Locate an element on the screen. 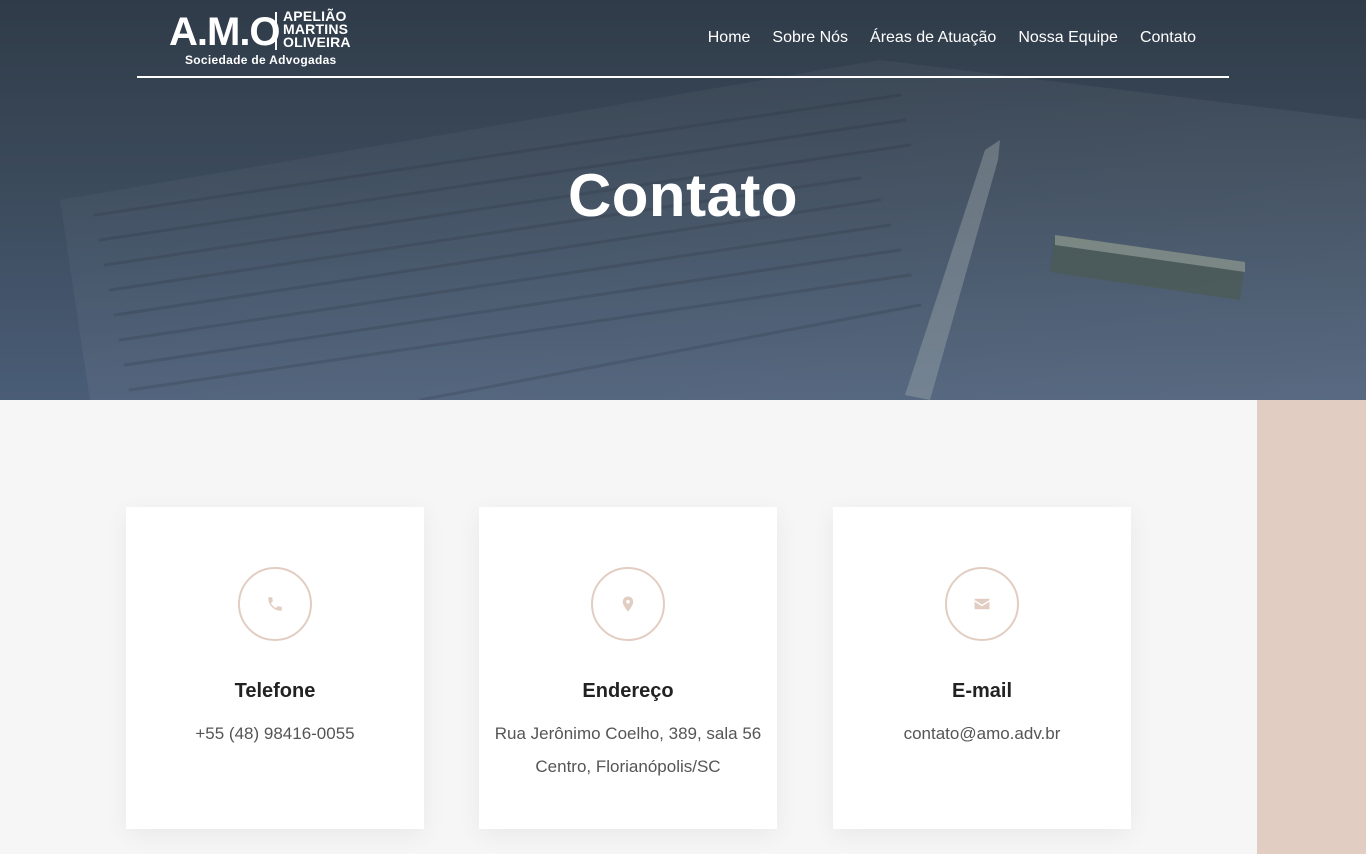  envelope-icon is located at coordinates (982, 604).